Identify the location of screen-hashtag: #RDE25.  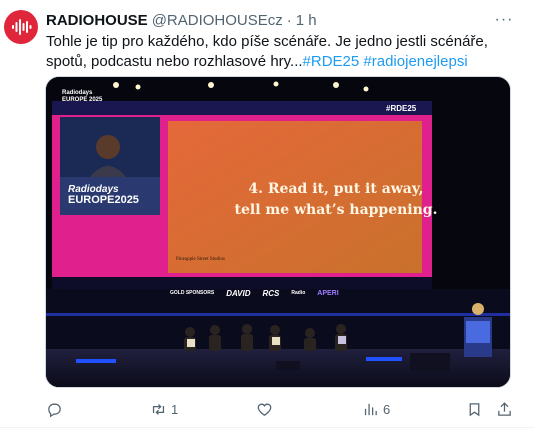
(401, 108).